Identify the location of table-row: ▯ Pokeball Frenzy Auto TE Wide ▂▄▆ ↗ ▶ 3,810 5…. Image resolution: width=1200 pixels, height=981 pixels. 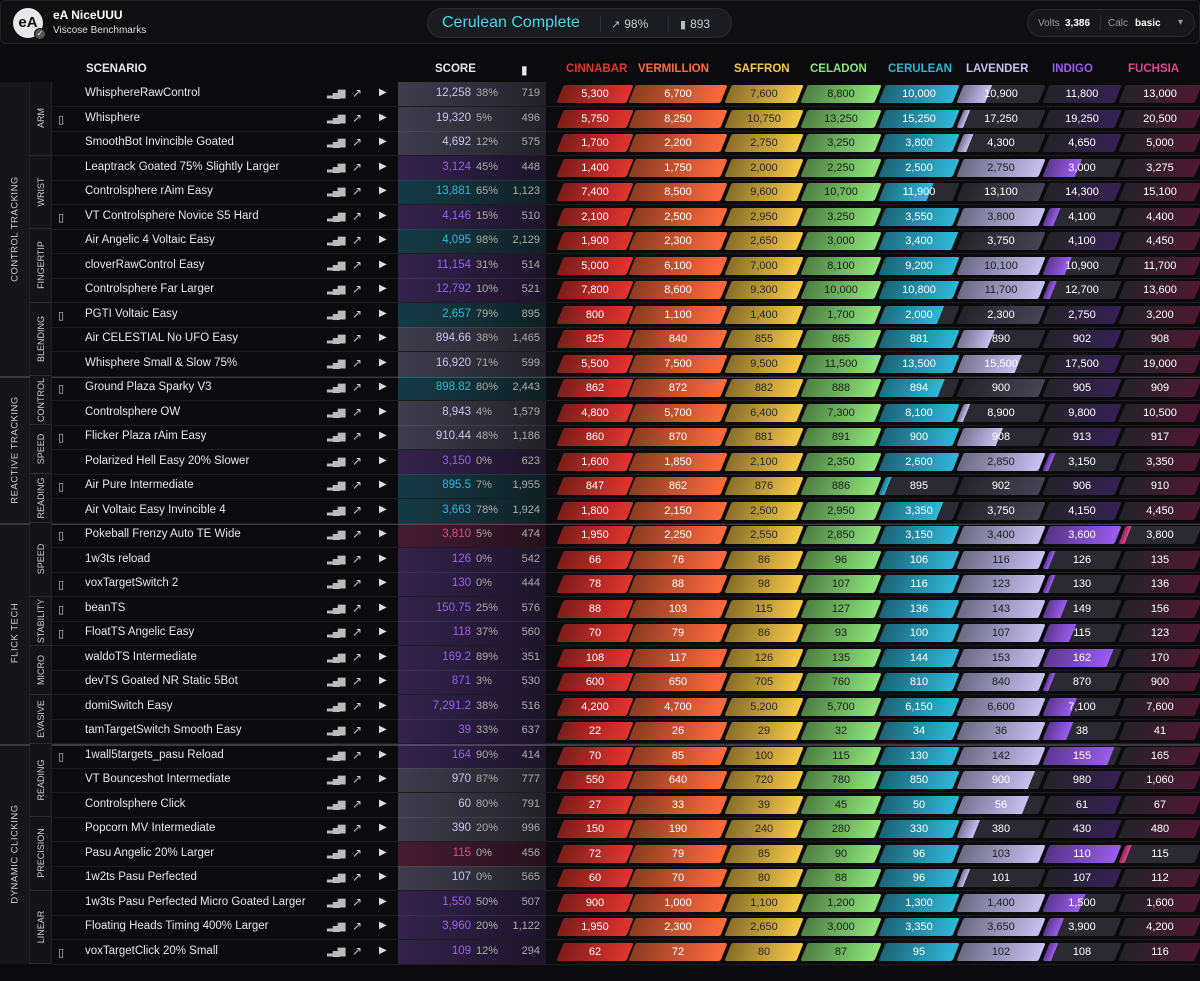
(600, 535).